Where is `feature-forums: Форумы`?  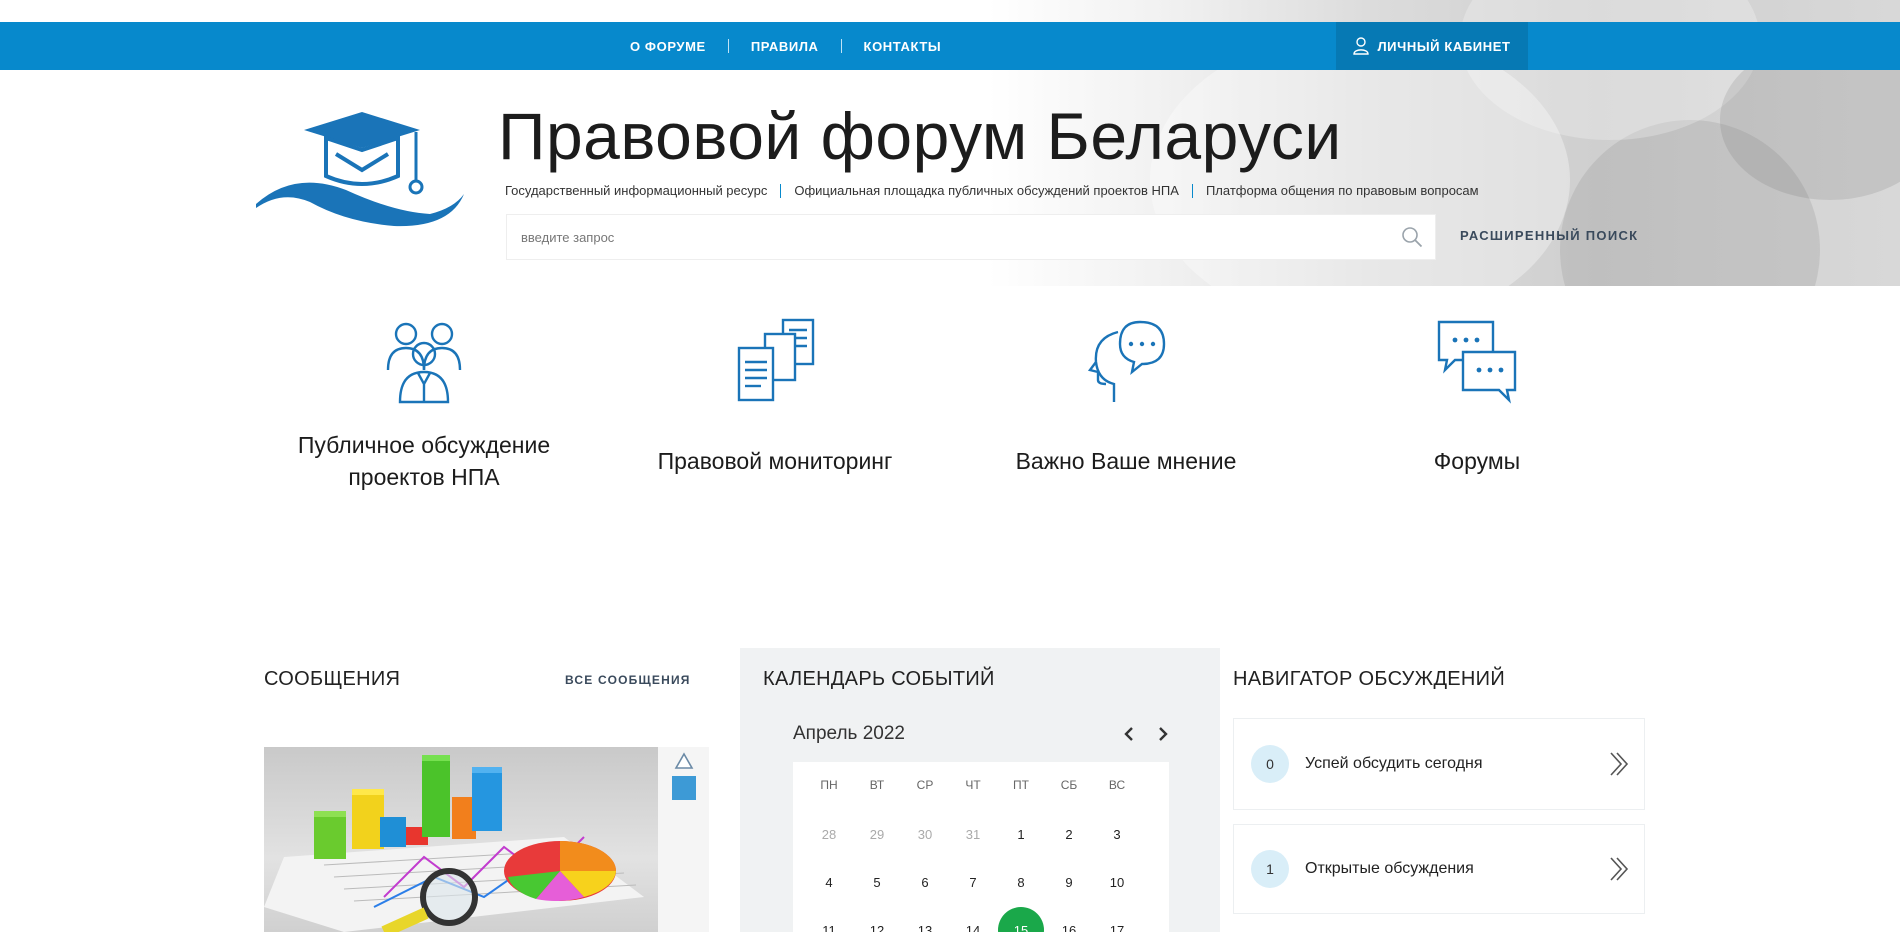
feature-forums: Форумы is located at coordinates (1477, 396).